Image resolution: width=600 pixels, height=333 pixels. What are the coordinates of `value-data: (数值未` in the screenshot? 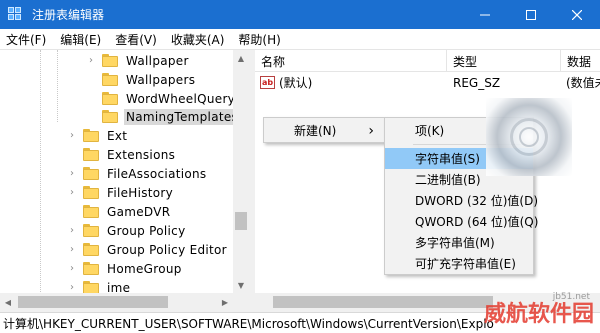 It's located at (583, 83).